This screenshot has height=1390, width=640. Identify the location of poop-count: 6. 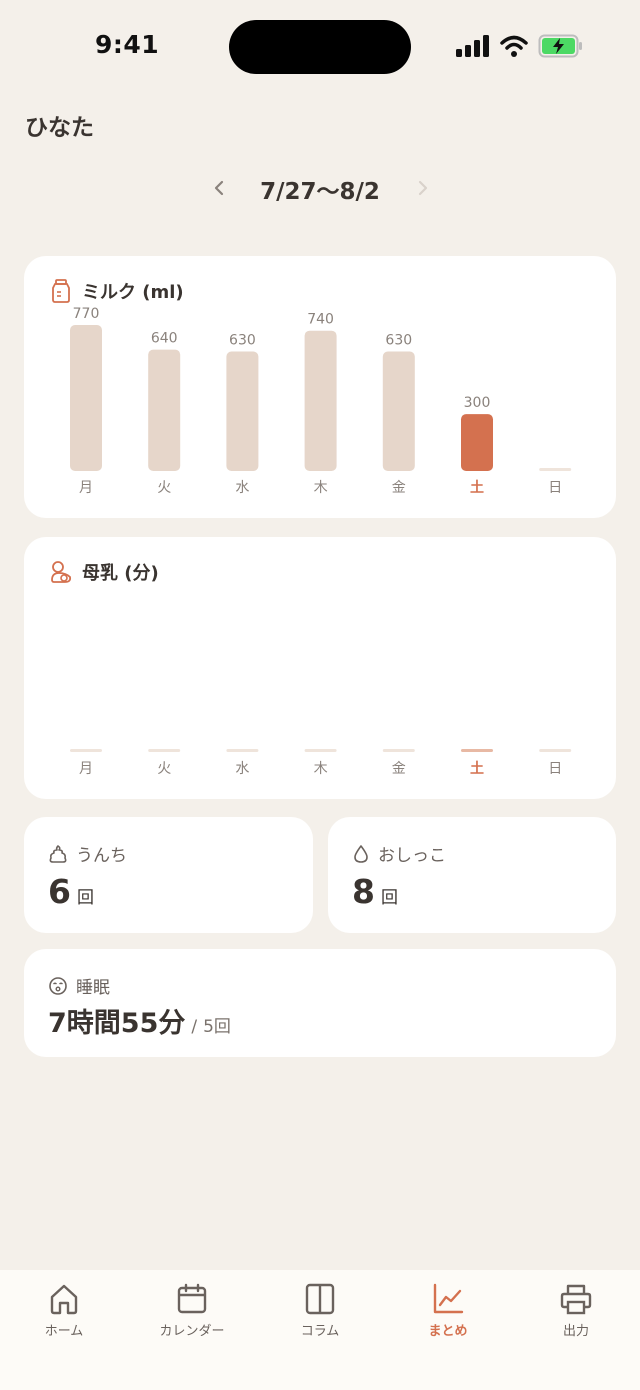
(59, 891).